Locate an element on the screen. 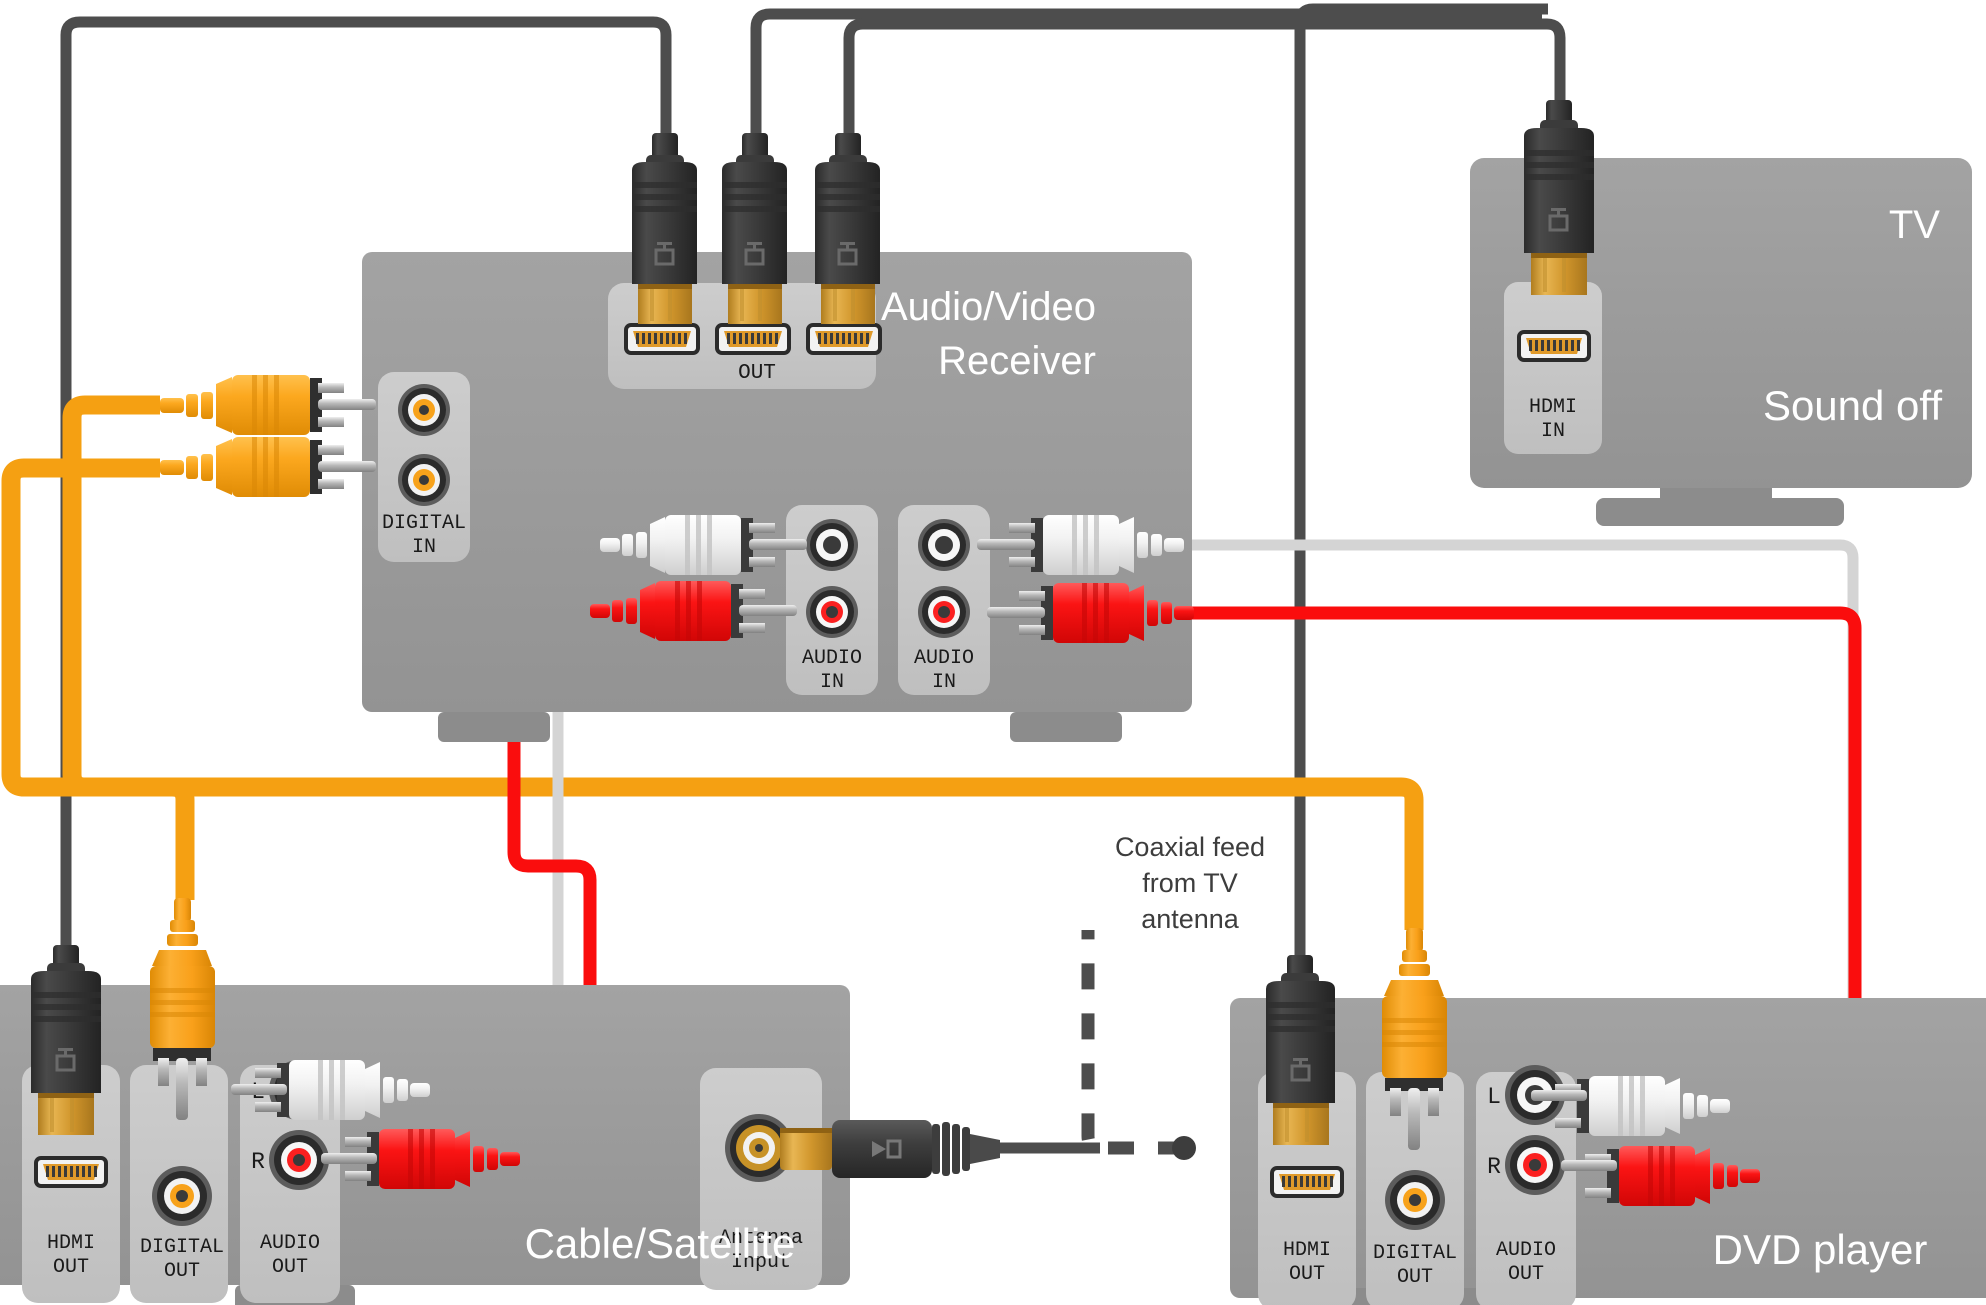 The height and width of the screenshot is (1305, 1986). satellite-digital-out-label-2: OUT is located at coordinates (182, 1271).